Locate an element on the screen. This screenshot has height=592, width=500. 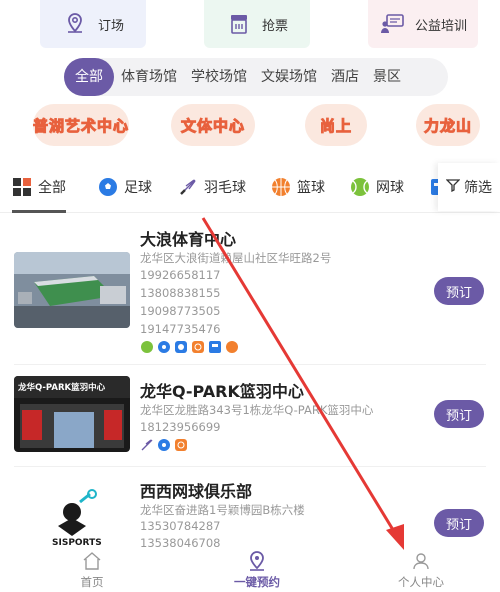
tab-all: 全部 is located at coordinates (39, 188).